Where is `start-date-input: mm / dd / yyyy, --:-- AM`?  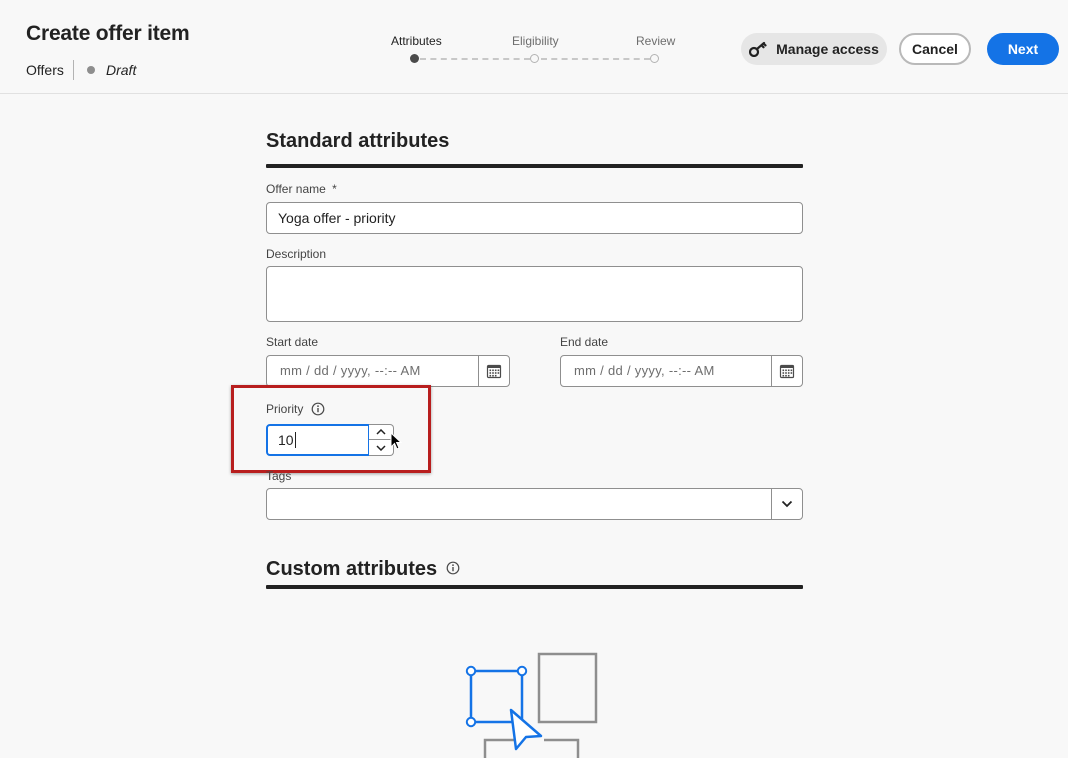 start-date-input: mm / dd / yyyy, --:-- AM is located at coordinates (388, 371).